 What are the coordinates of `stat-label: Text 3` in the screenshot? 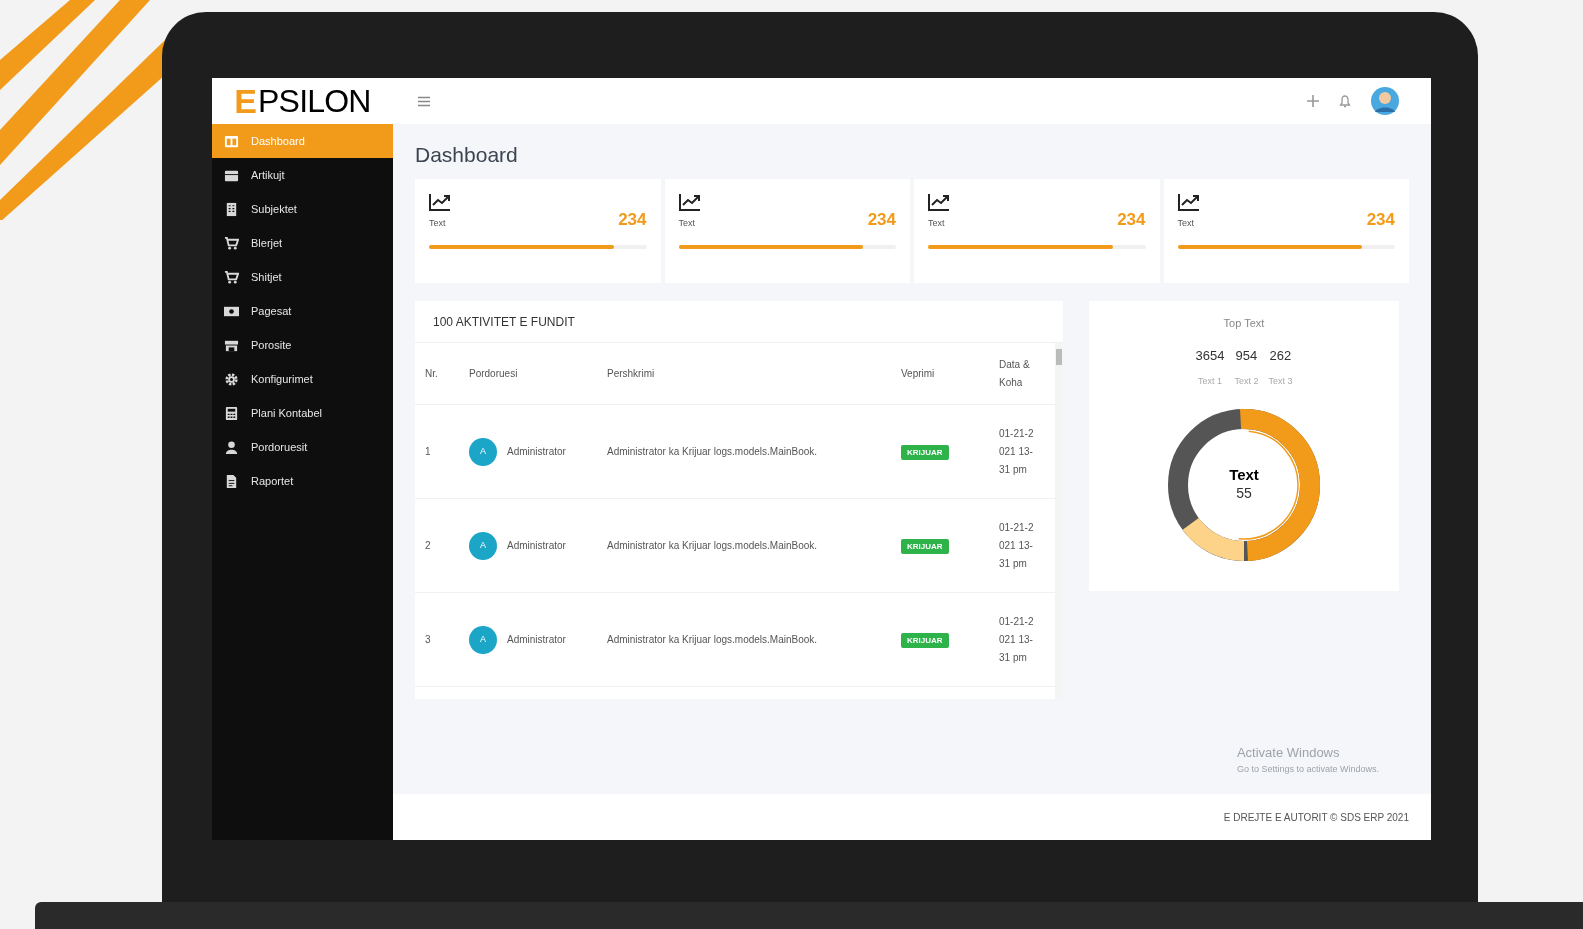 It's located at (1280, 381).